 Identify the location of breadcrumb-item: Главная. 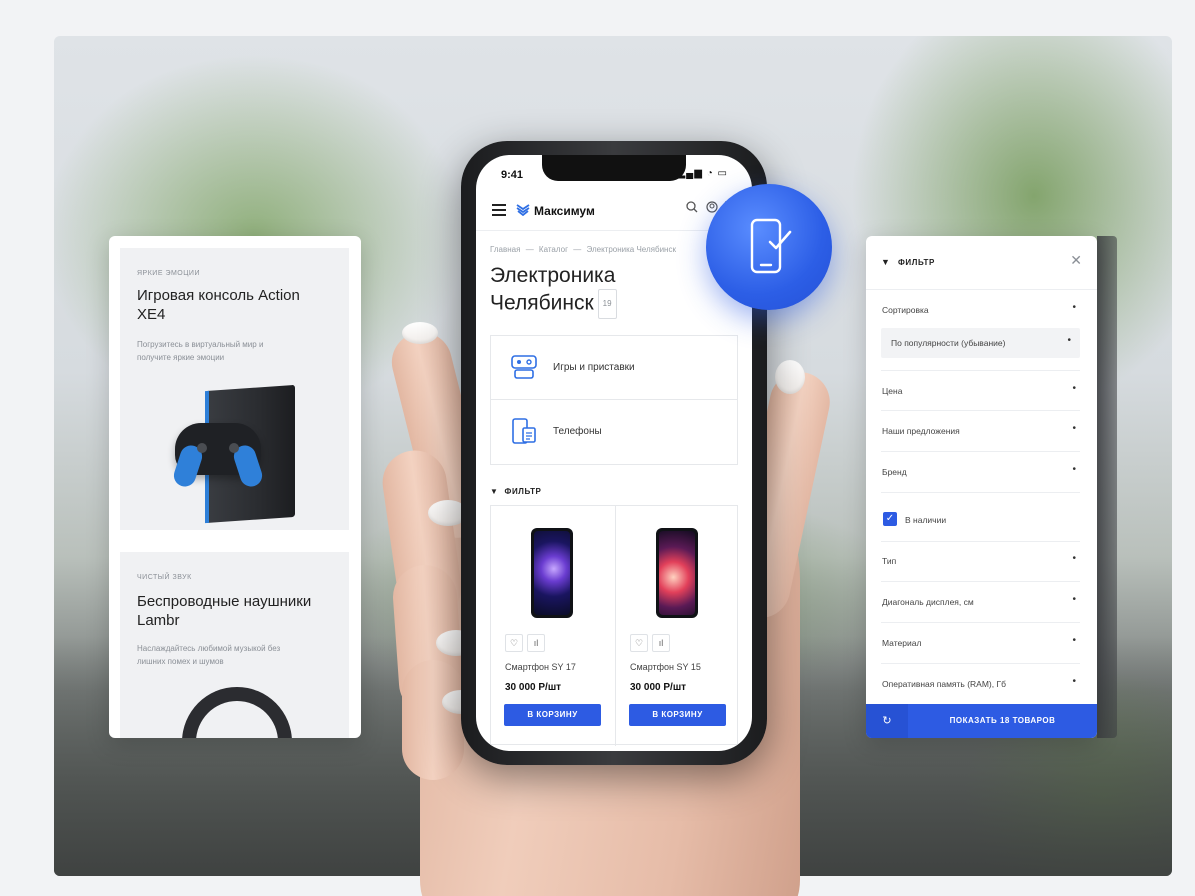
(505, 249).